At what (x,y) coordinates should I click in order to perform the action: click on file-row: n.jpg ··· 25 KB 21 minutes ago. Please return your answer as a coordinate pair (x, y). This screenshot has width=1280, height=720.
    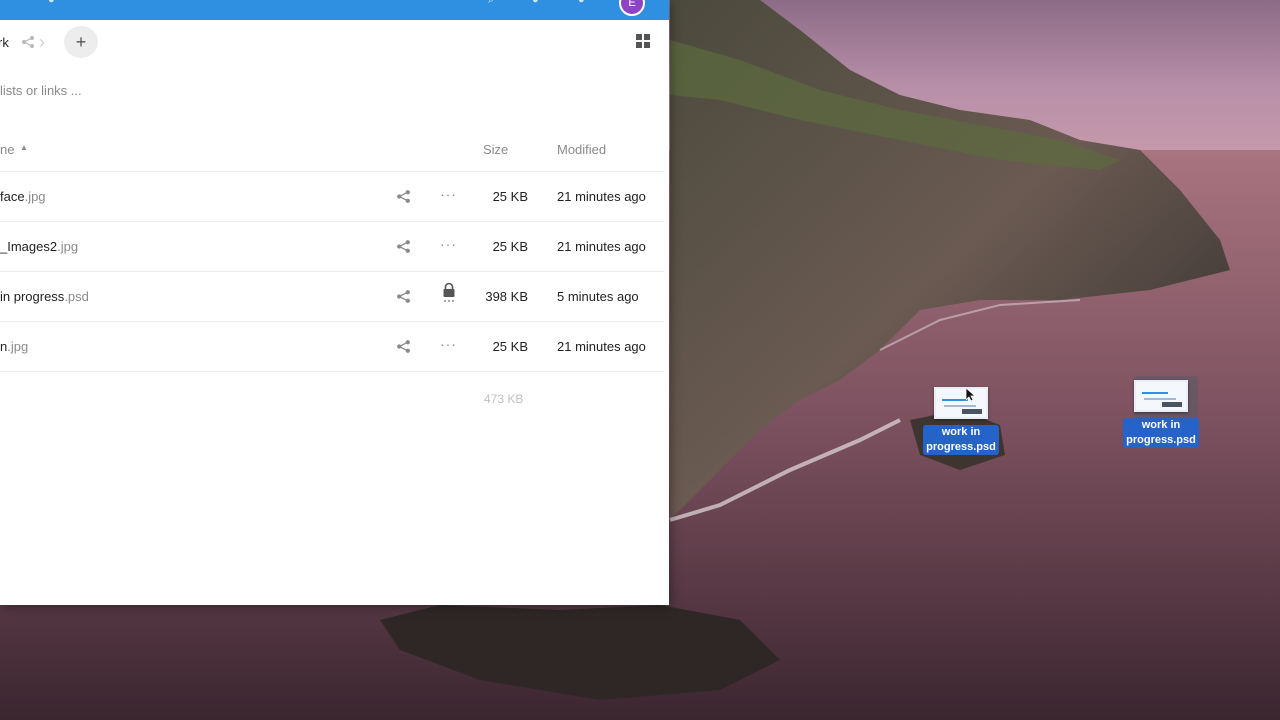
    Looking at the image, I should click on (332, 347).